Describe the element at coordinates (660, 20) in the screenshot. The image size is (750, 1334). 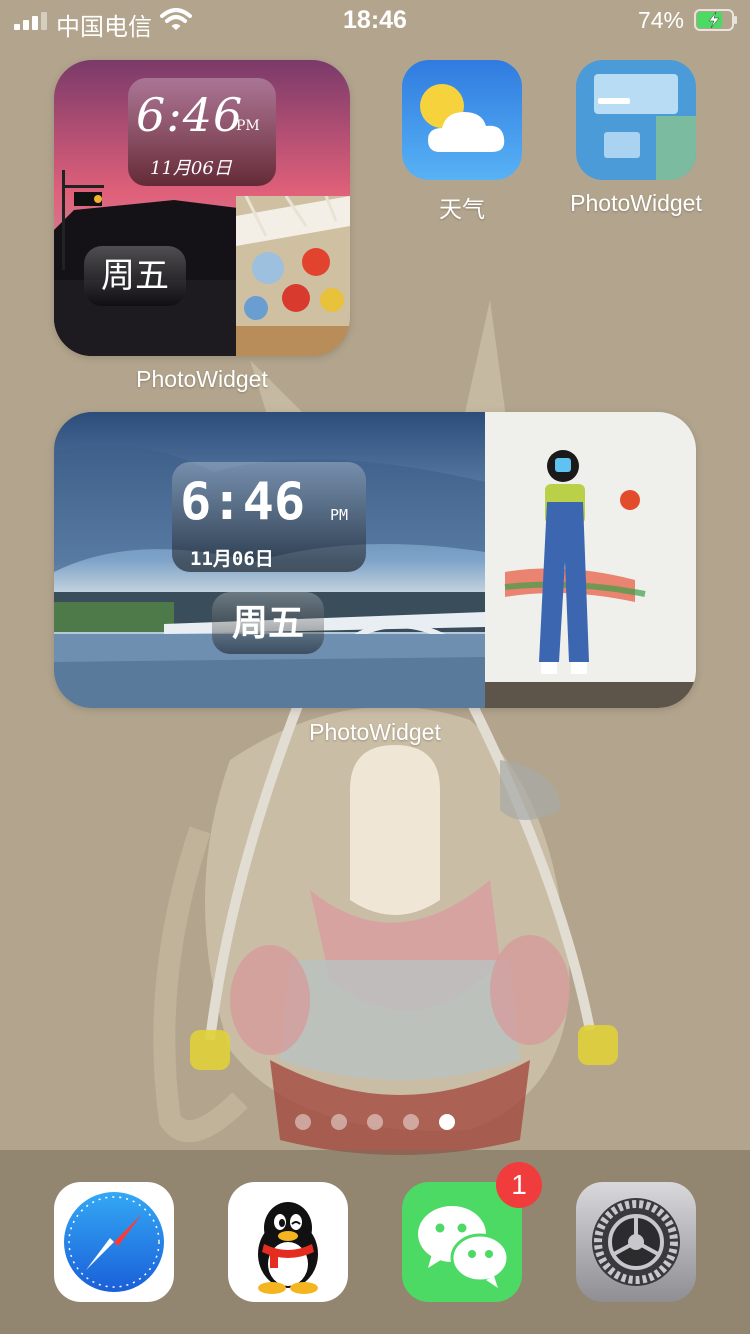
I see `battery-percentage: 74%` at that location.